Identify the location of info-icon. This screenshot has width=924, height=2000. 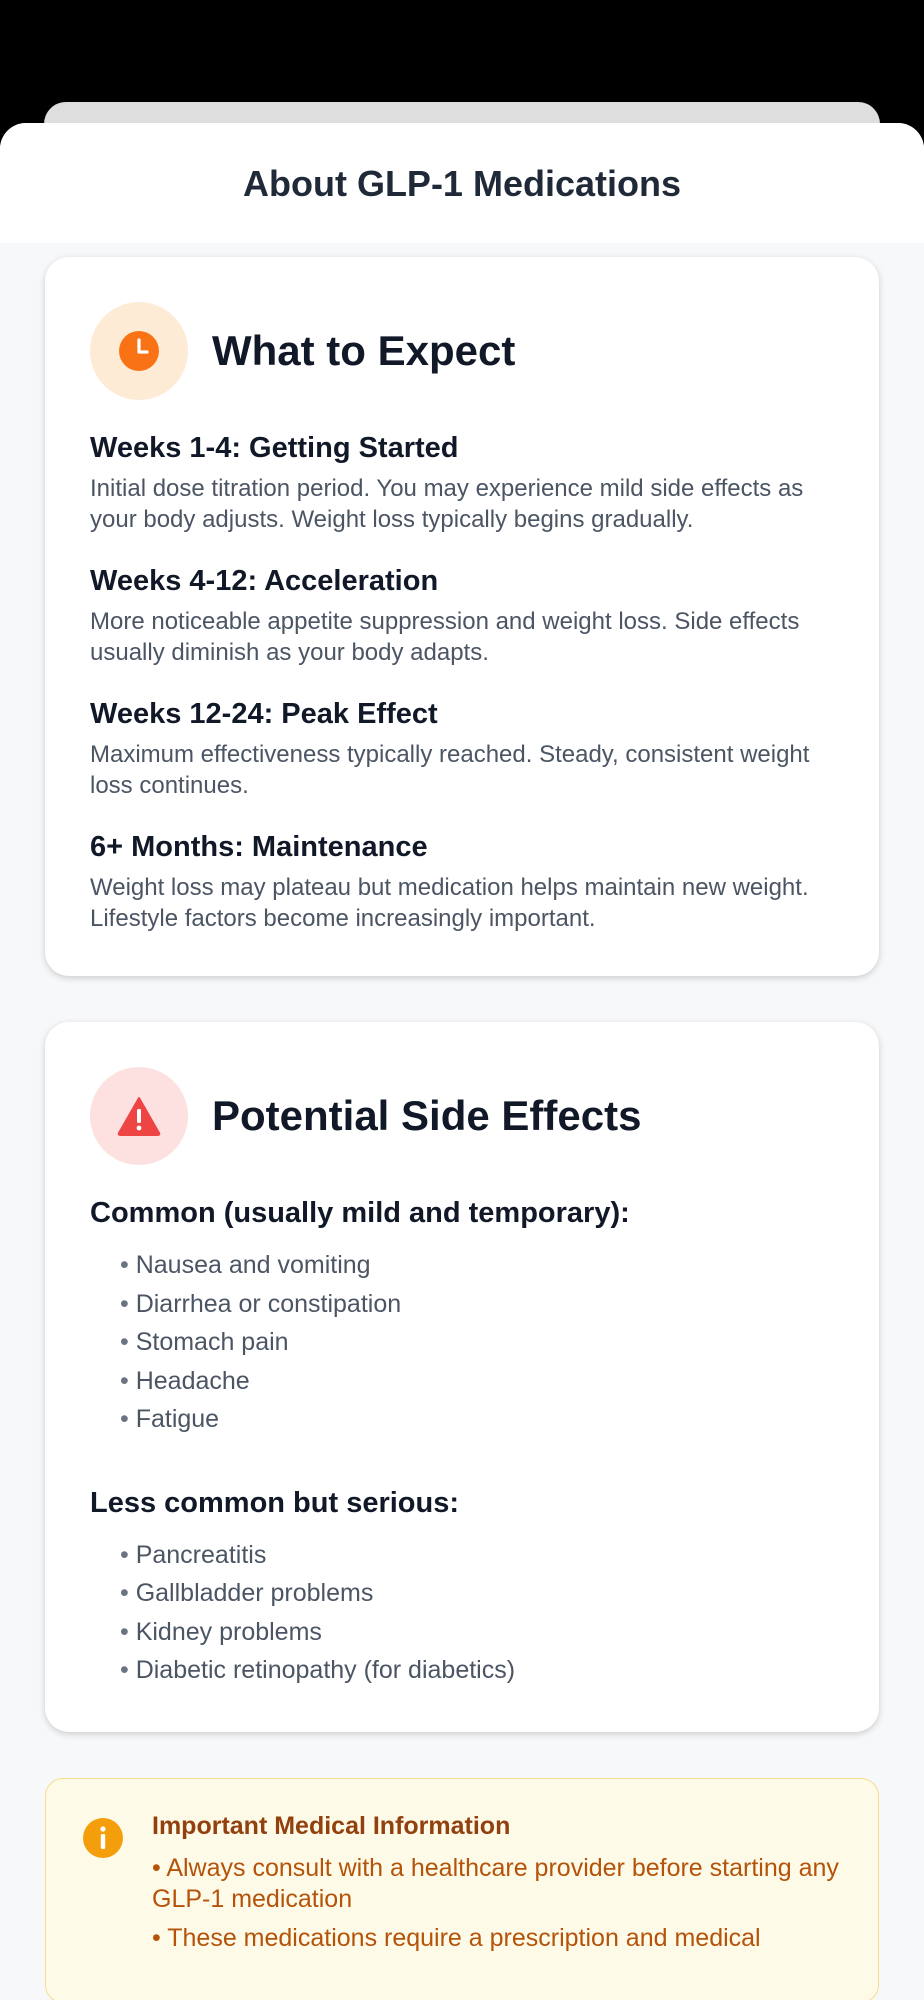
(103, 1837).